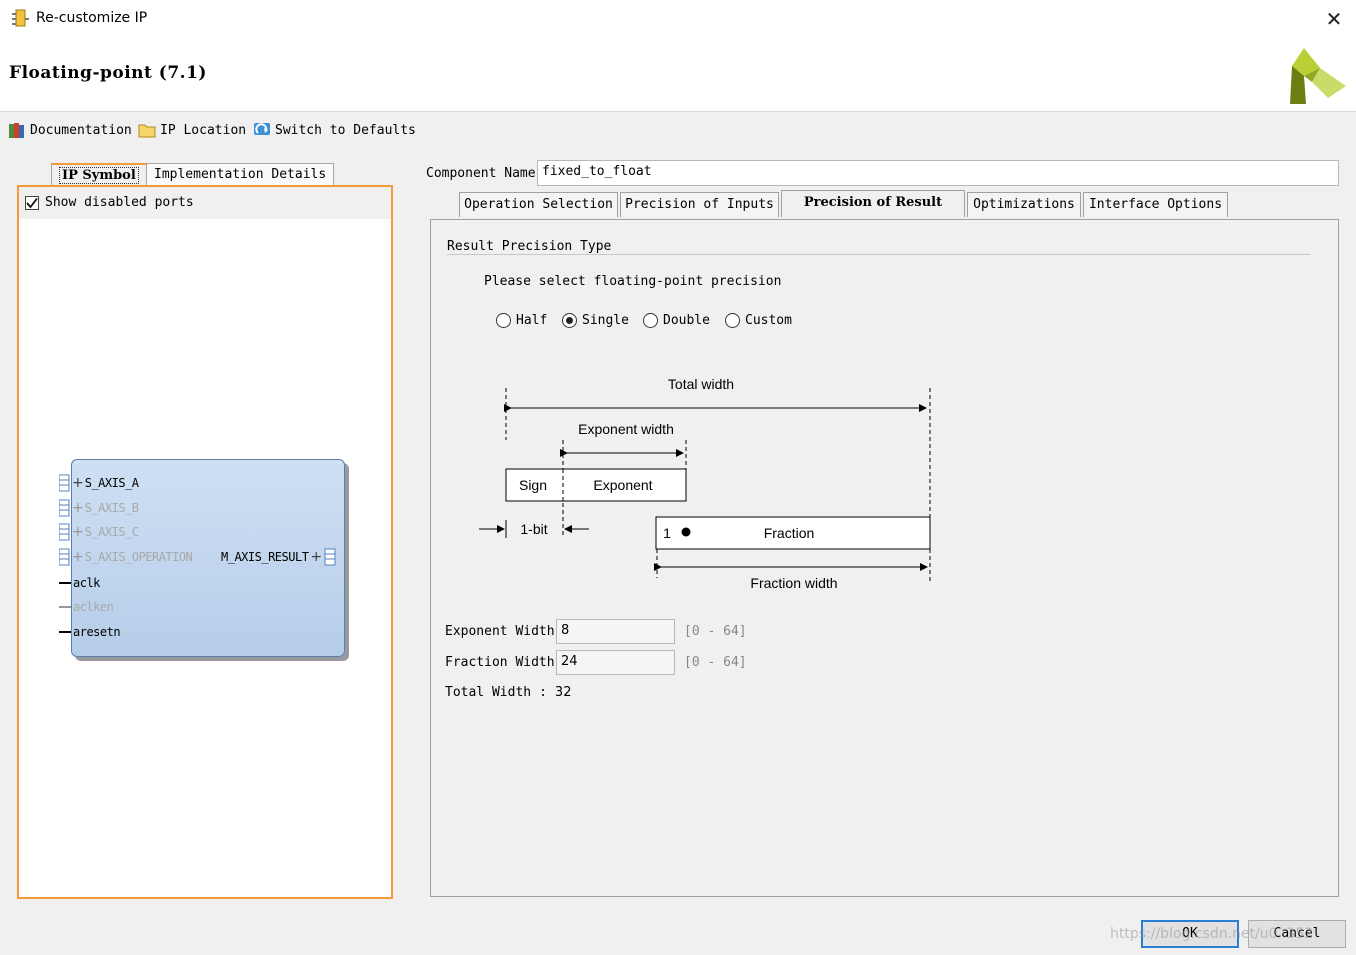 The height and width of the screenshot is (955, 1356). What do you see at coordinates (111, 508) in the screenshot?
I see `port-label: S_AXIS_B` at bounding box center [111, 508].